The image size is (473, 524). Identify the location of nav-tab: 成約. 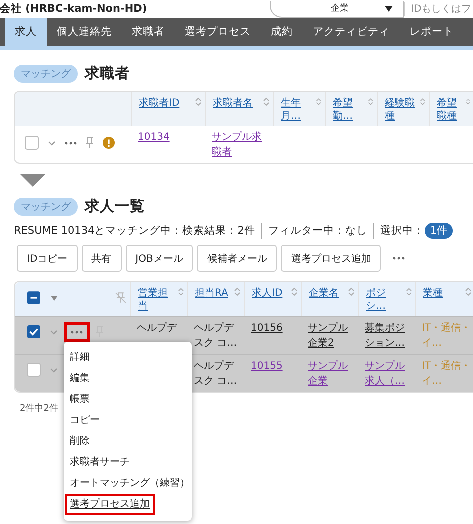
(282, 32).